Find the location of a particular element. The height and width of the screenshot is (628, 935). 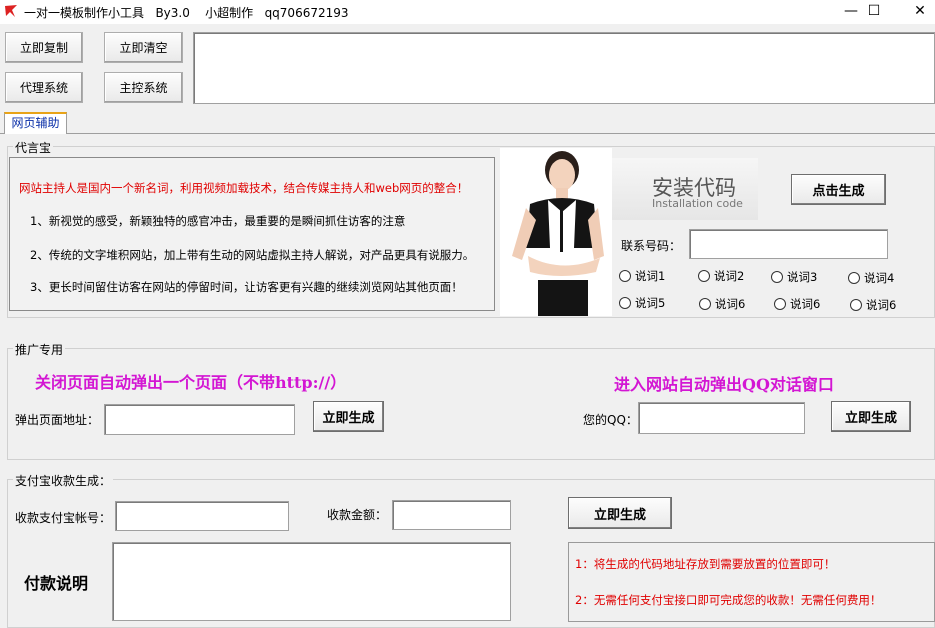

contact-number-label: 联系号码： is located at coordinates (651, 246).